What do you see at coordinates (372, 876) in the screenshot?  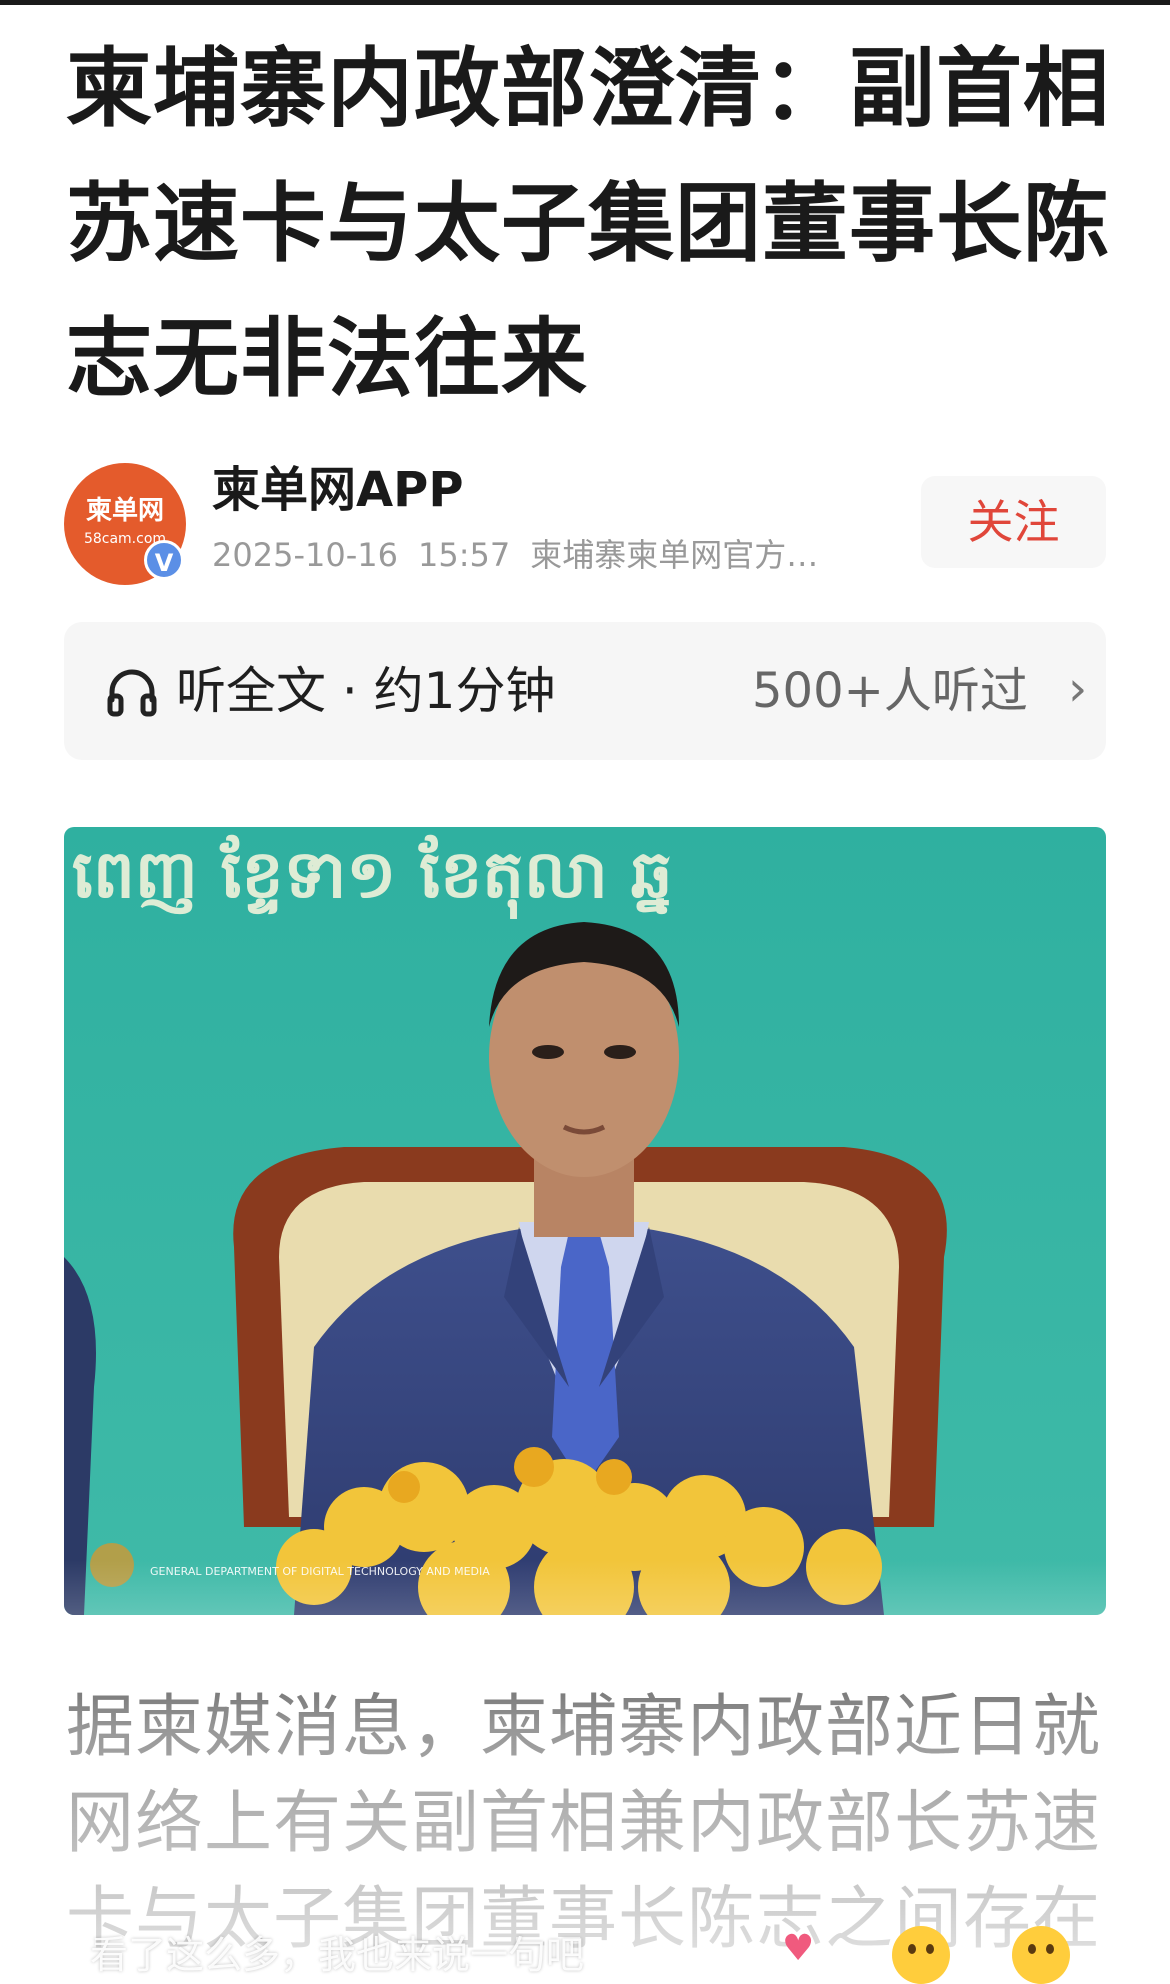 I see `photo-banner-text: ពេញ ខ្ទែទា១ ខែតុលា ឆ្ន` at bounding box center [372, 876].